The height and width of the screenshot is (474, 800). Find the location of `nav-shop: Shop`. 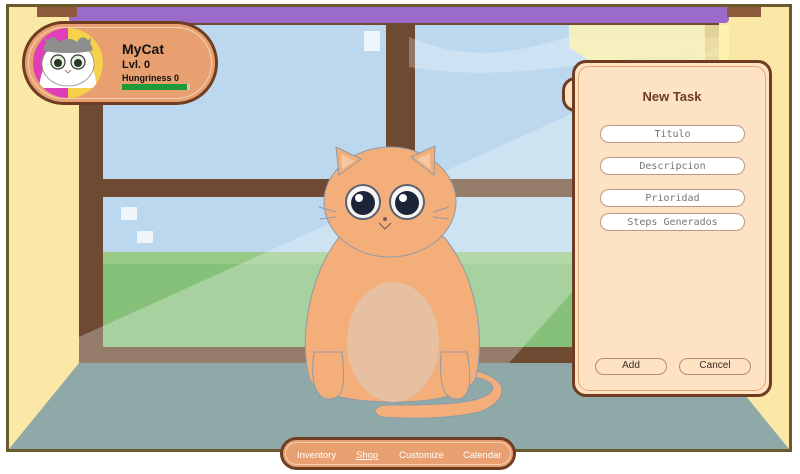

nav-shop: Shop is located at coordinates (367, 455).